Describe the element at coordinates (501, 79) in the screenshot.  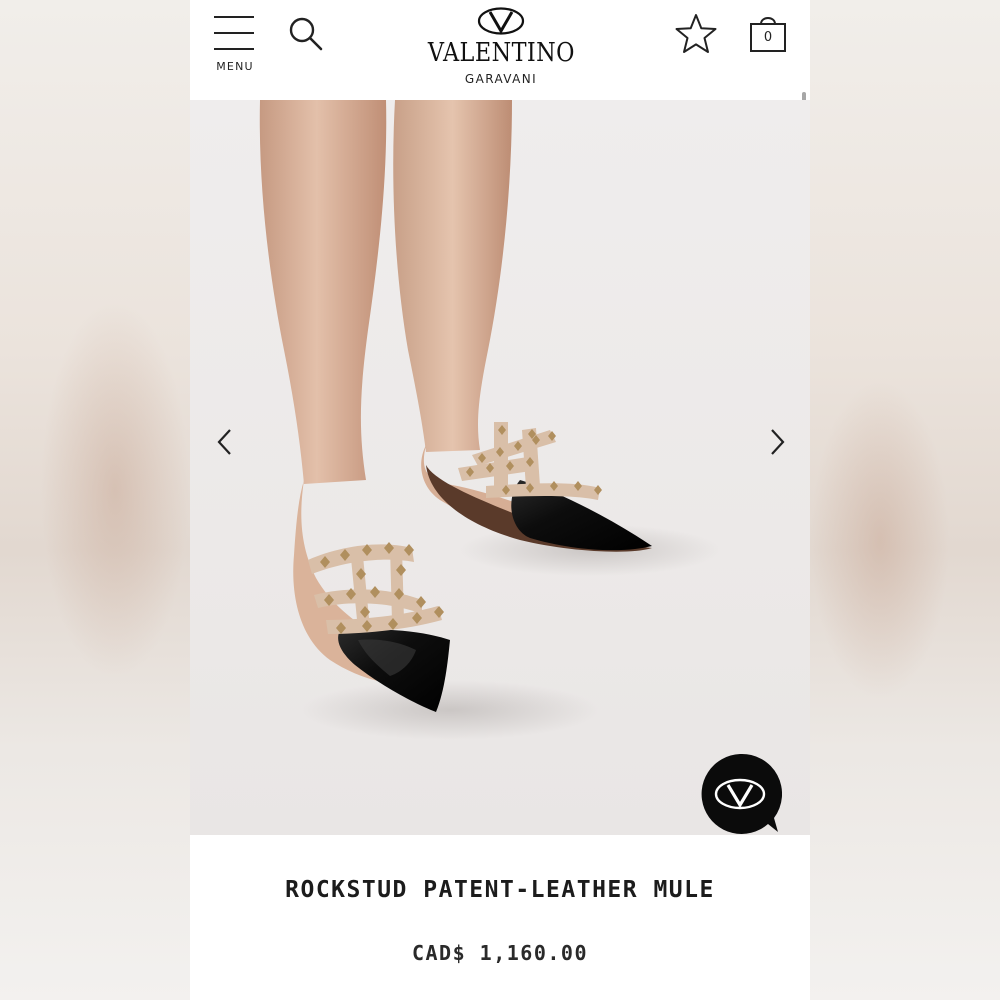
I see `brand-subname: GARAVANI` at that location.